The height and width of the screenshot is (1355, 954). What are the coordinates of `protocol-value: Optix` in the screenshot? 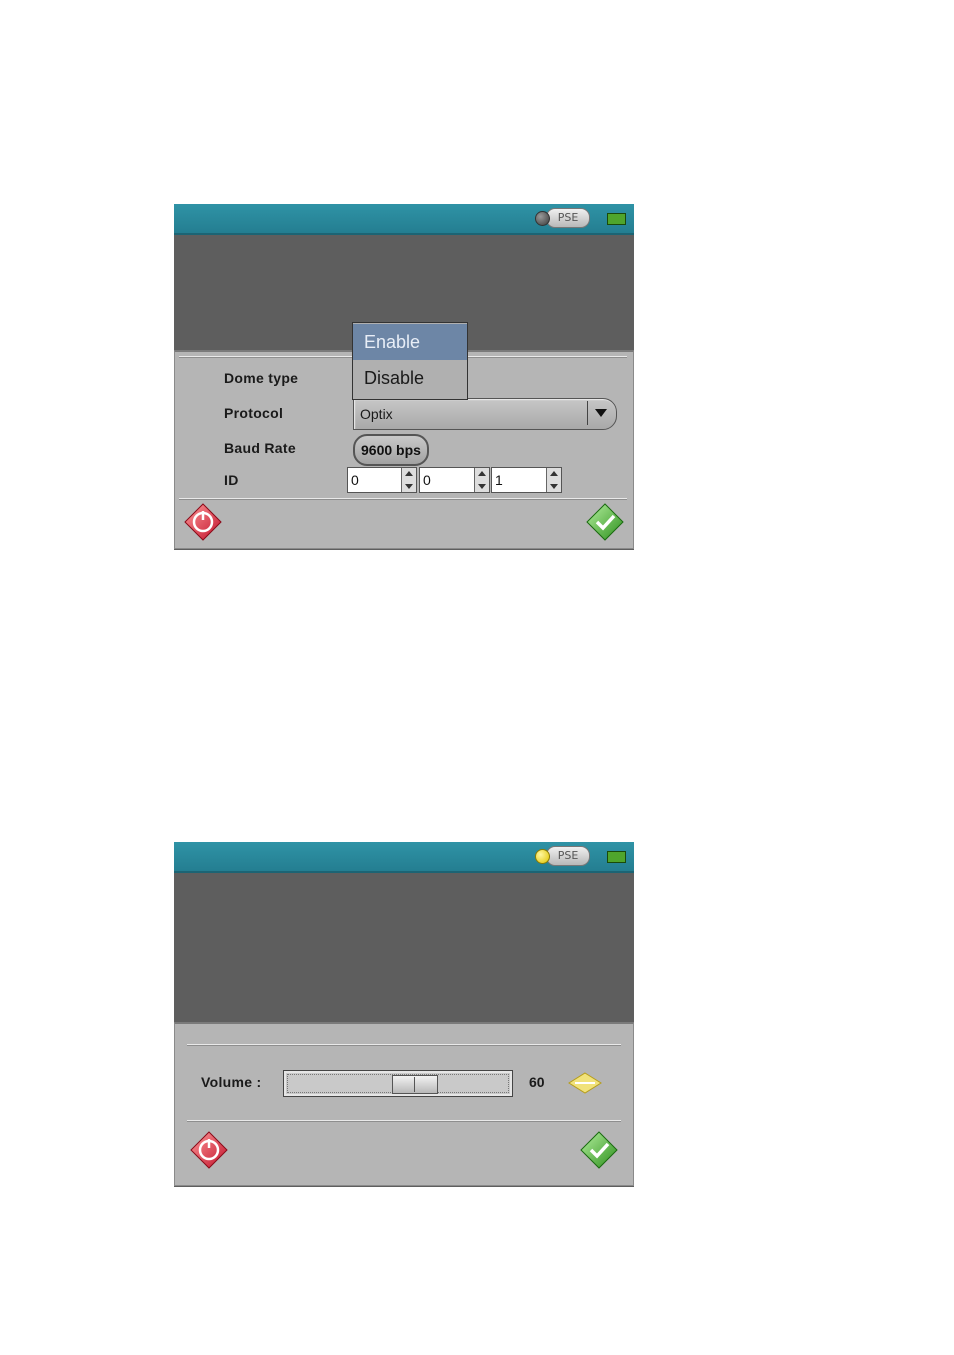 It's located at (376, 414).